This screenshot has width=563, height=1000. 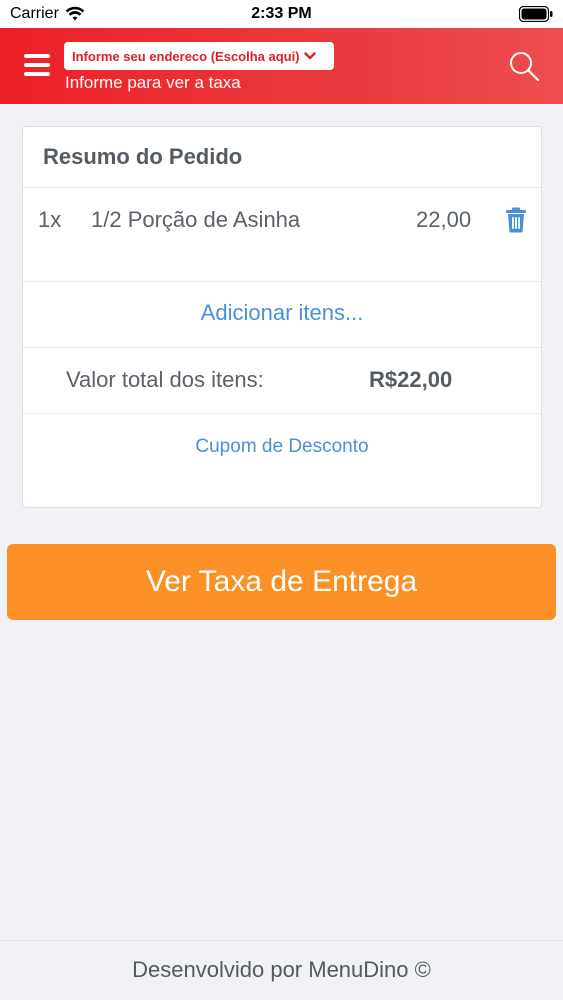 I want to click on search-icon, so click(x=524, y=66).